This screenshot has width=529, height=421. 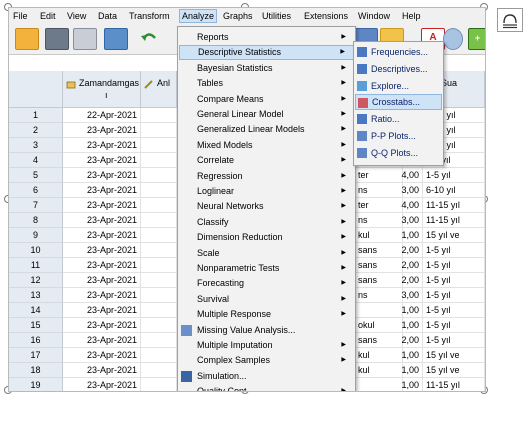 I want to click on menu-item-tables: Tables ▶, so click(x=266, y=83).